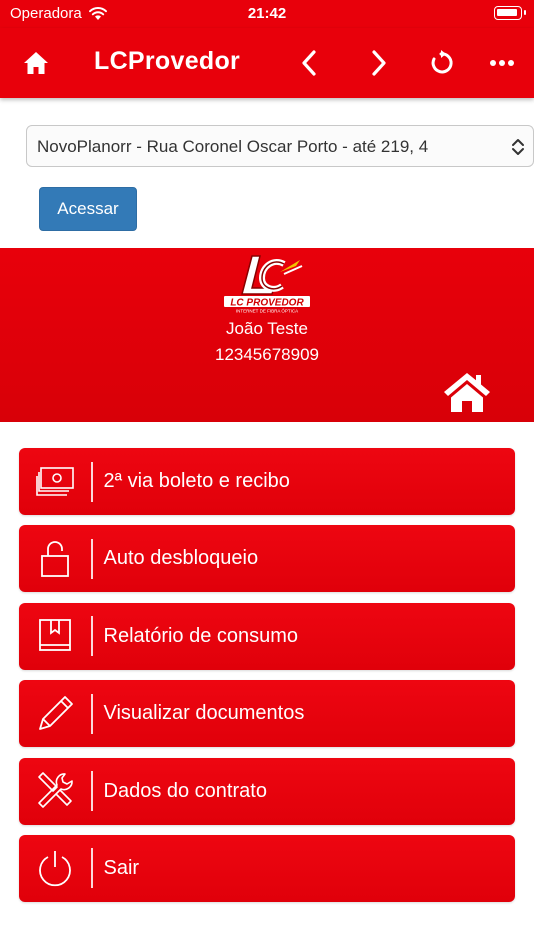  What do you see at coordinates (201, 635) in the screenshot?
I see `menu-item-label: Relatório de consumo` at bounding box center [201, 635].